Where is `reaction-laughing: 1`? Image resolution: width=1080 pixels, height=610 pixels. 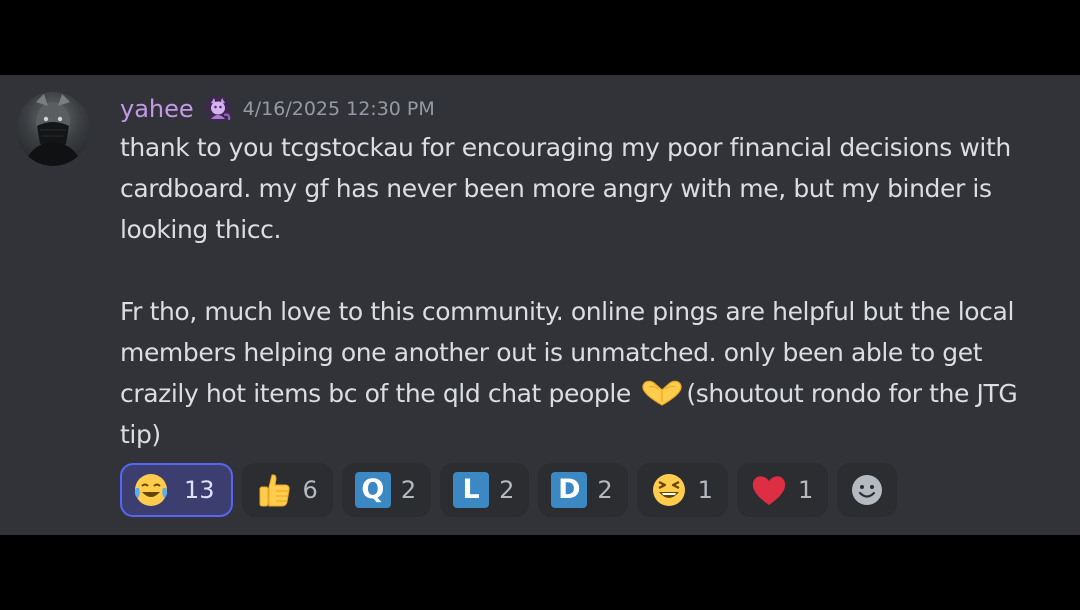
reaction-laughing: 1 is located at coordinates (682, 490).